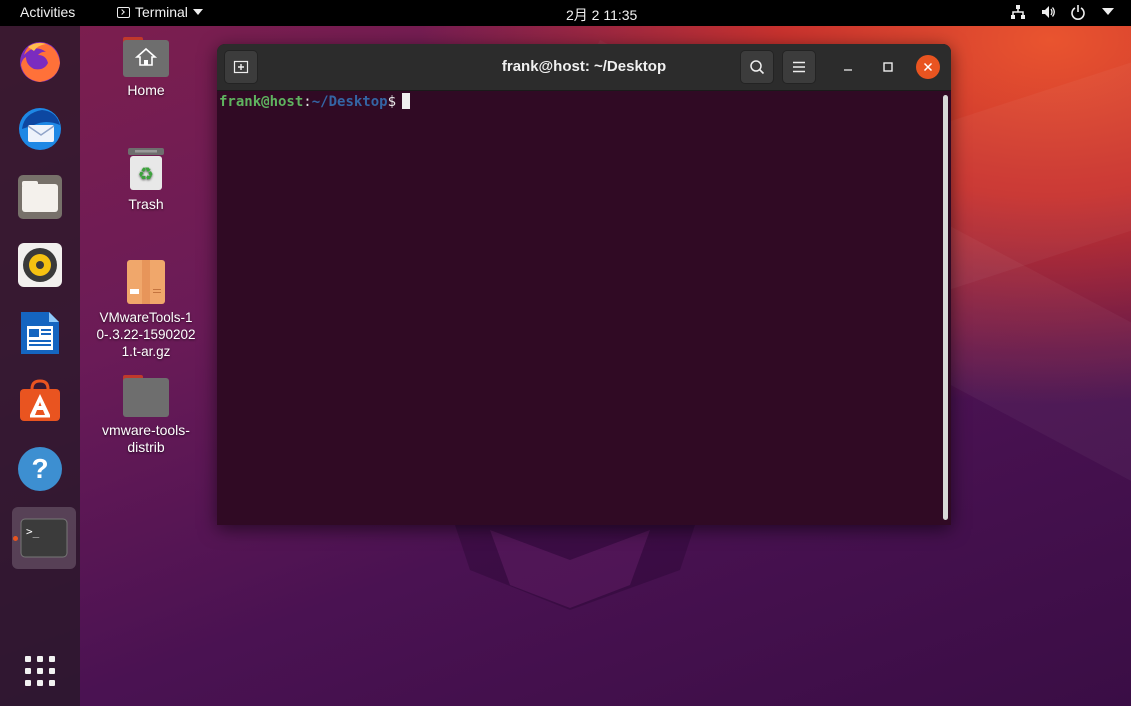 The width and height of the screenshot is (1131, 706). I want to click on maximize-button, so click(888, 67).